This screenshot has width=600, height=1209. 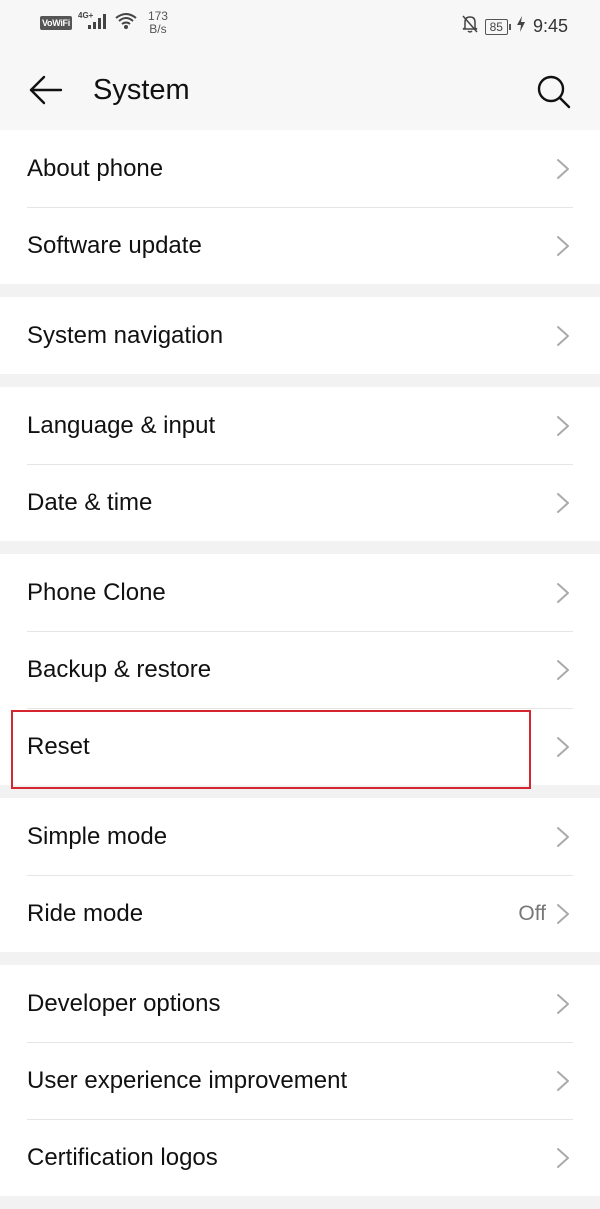 What do you see at coordinates (125, 335) in the screenshot?
I see `item-label: System navigation` at bounding box center [125, 335].